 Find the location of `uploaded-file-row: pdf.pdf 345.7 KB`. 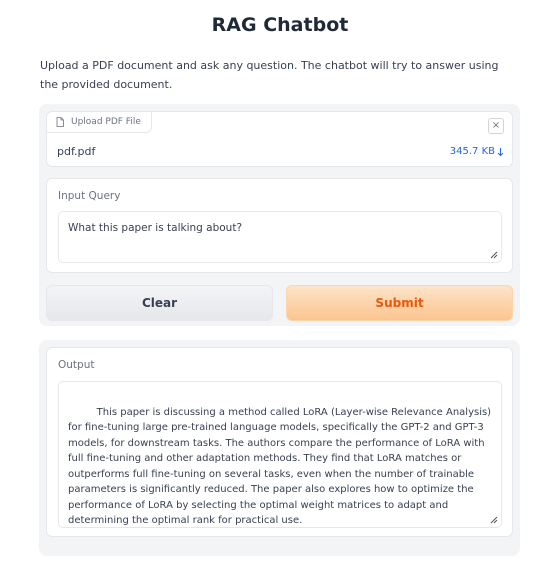

uploaded-file-row: pdf.pdf 345.7 KB is located at coordinates (280, 151).